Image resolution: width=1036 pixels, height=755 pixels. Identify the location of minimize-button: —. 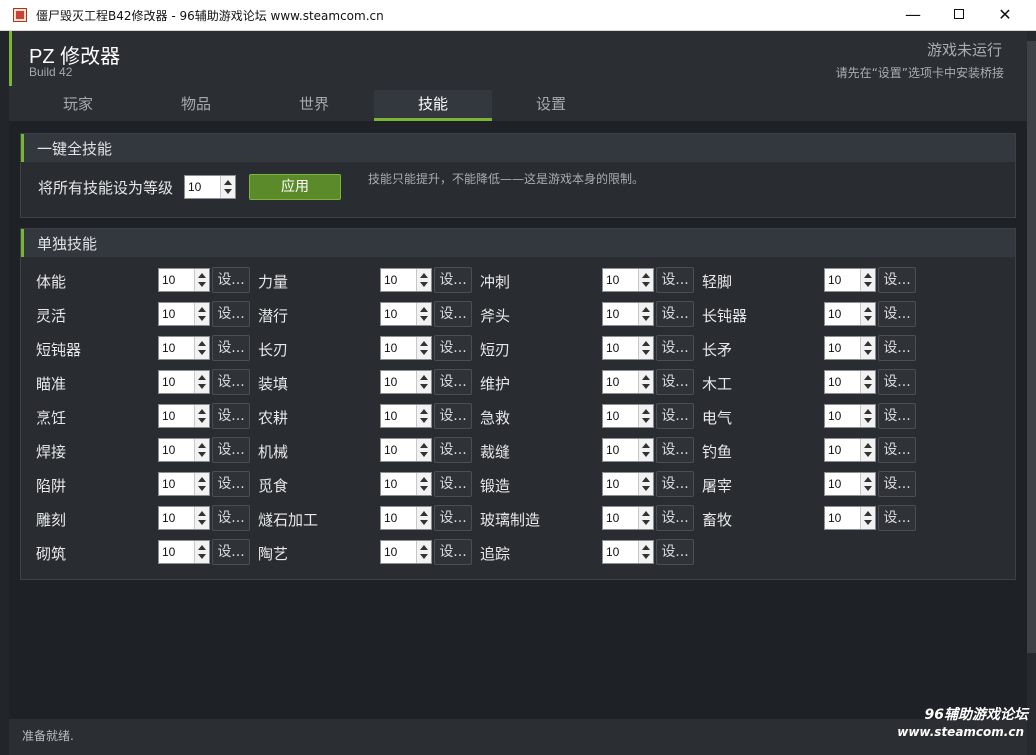
(913, 15).